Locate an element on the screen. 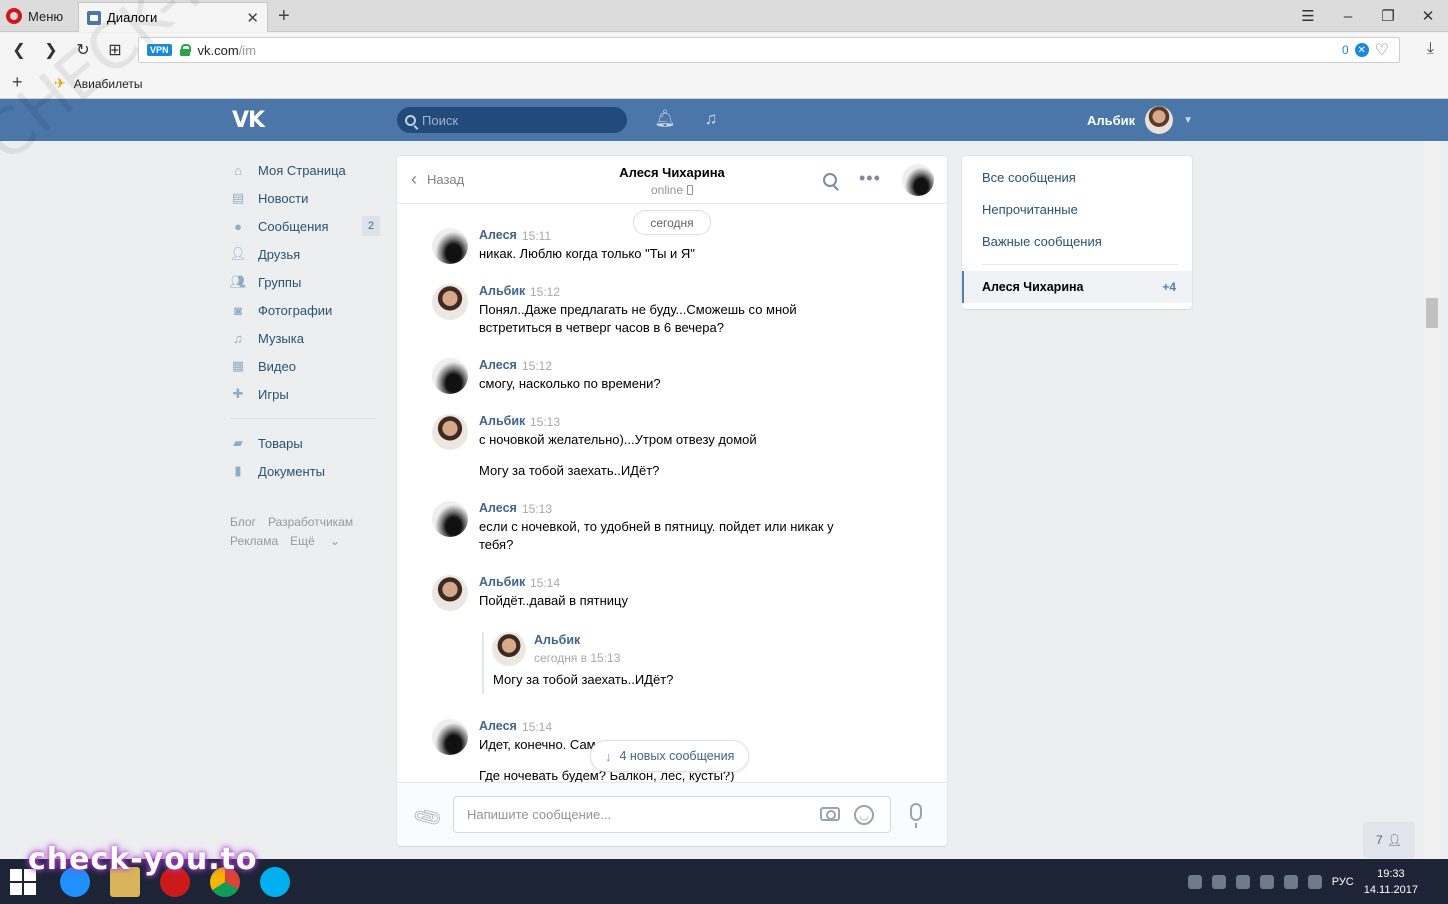  search-icon is located at coordinates (830, 180).